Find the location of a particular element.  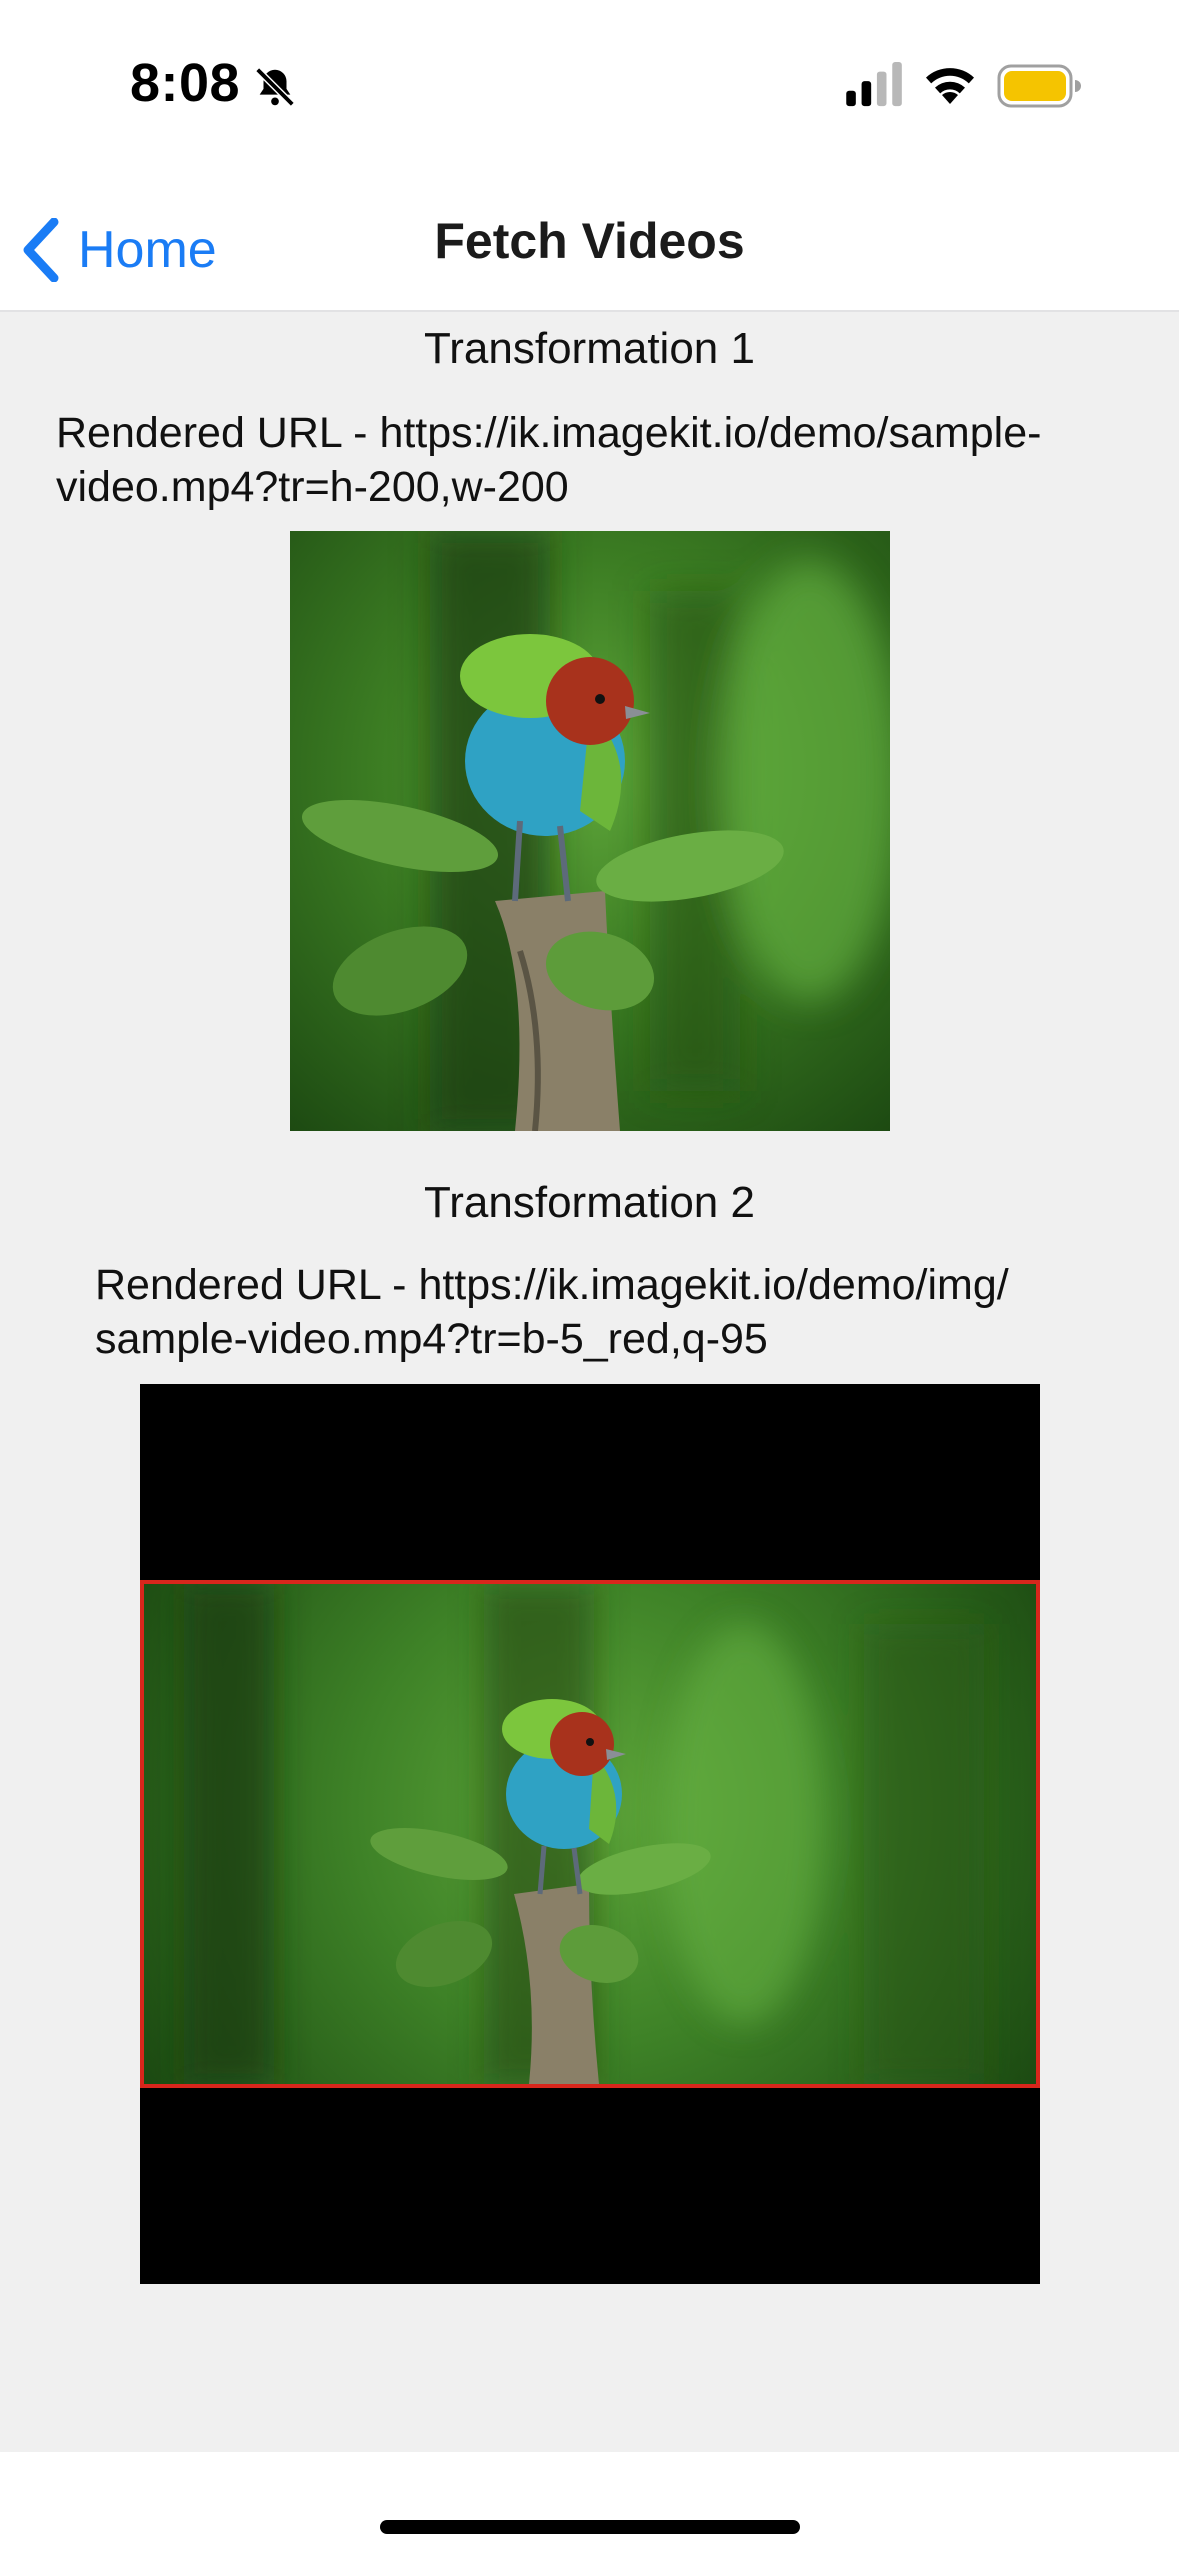

navigation-bar: Home Fetch Videos is located at coordinates (589, 241).